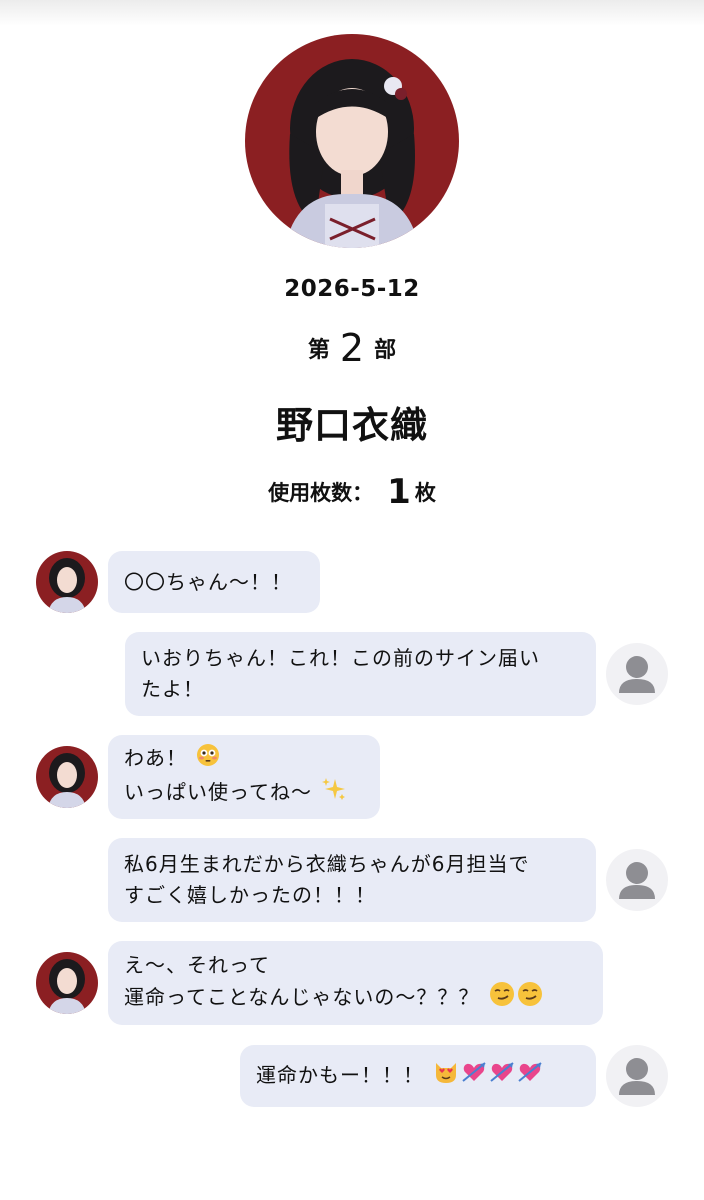 The width and height of the screenshot is (704, 1200). I want to click on sparkles-icon, so click(334, 793).